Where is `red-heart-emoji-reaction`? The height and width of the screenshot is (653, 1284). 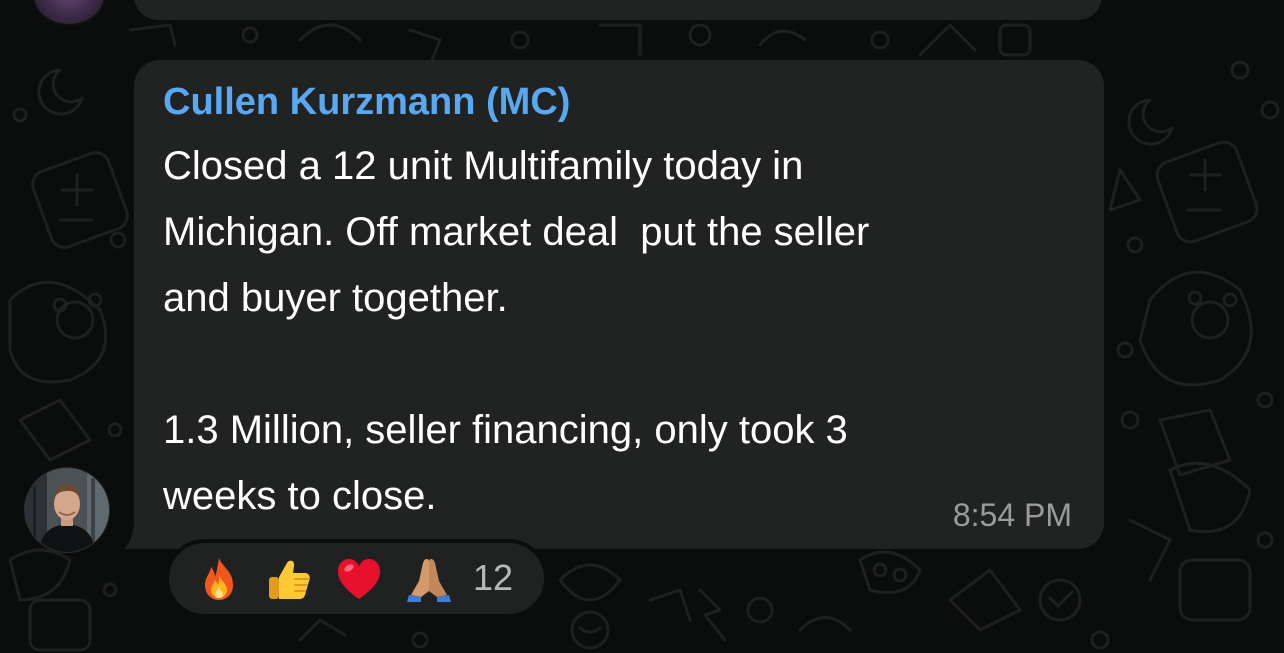
red-heart-emoji-reaction is located at coordinates (359, 579).